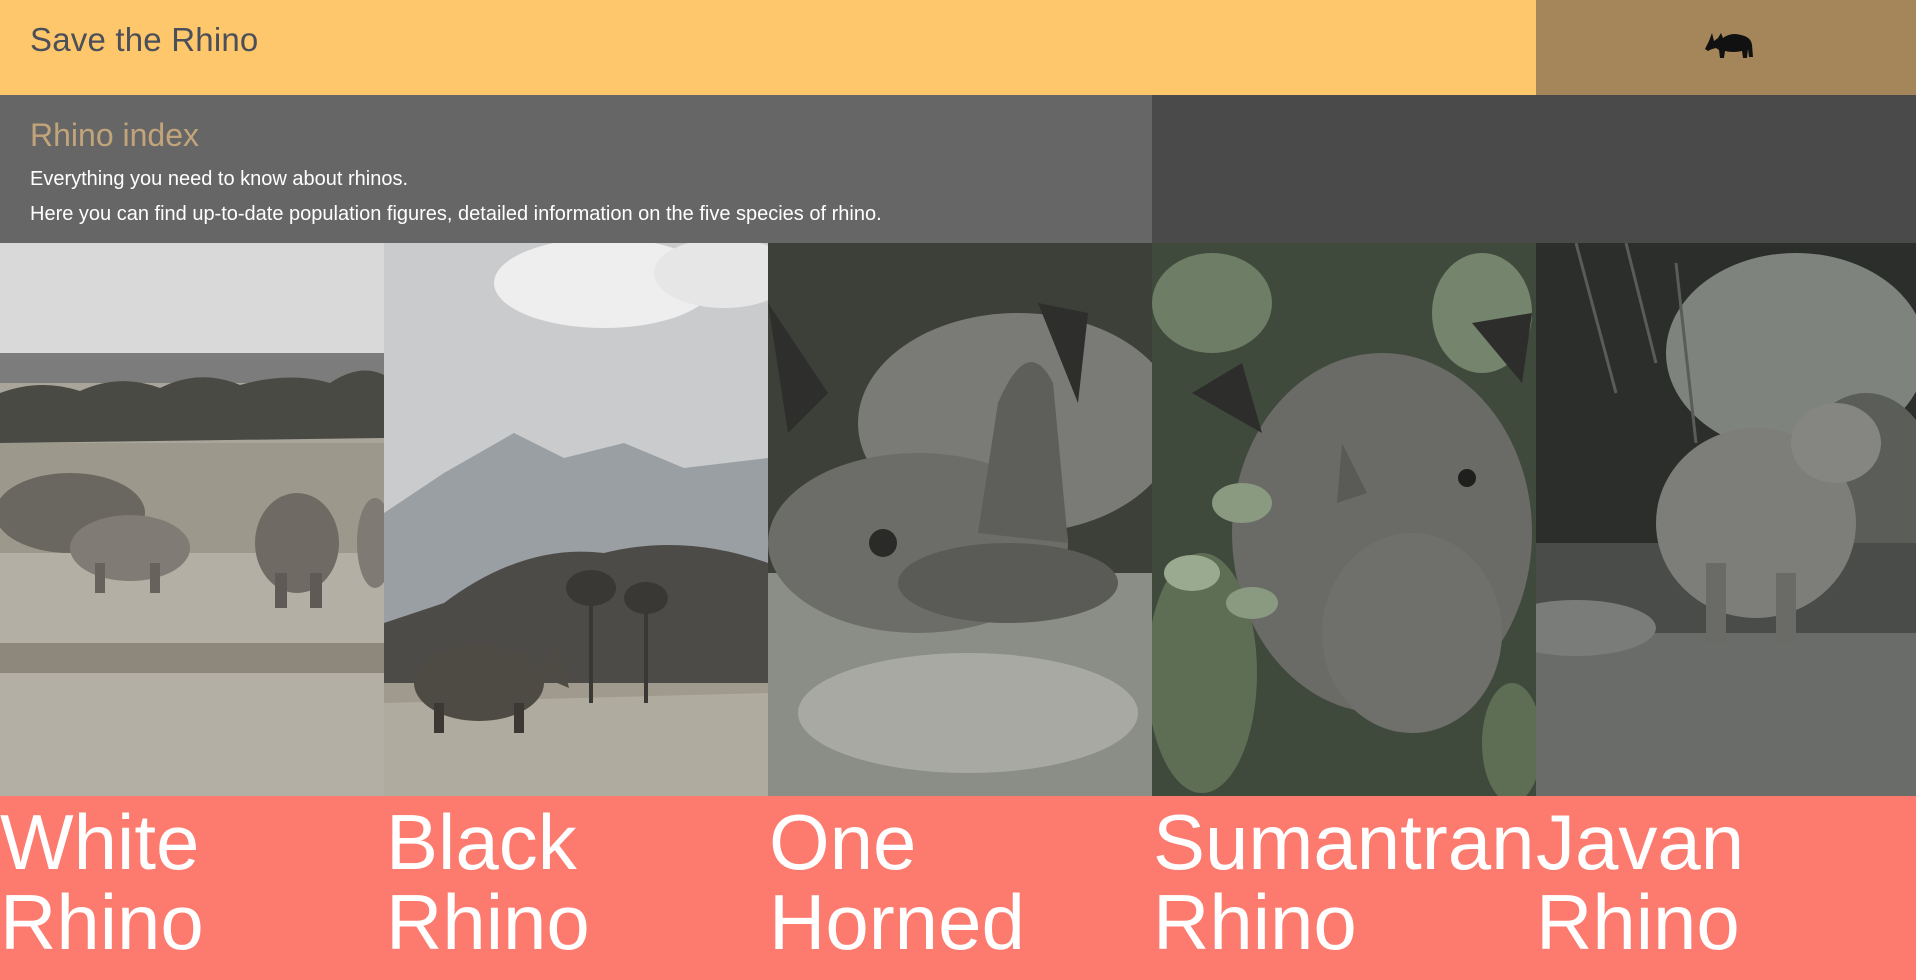 This screenshot has height=980, width=1916. I want to click on intro-heading: Rhino index, so click(114, 135).